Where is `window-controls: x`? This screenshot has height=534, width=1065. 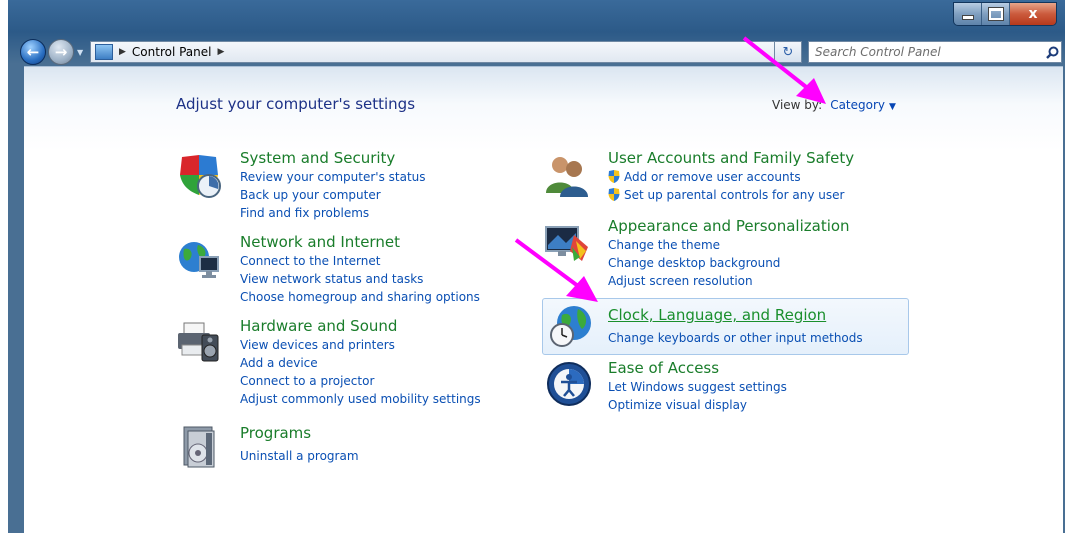
window-controls: x is located at coordinates (1005, 14).